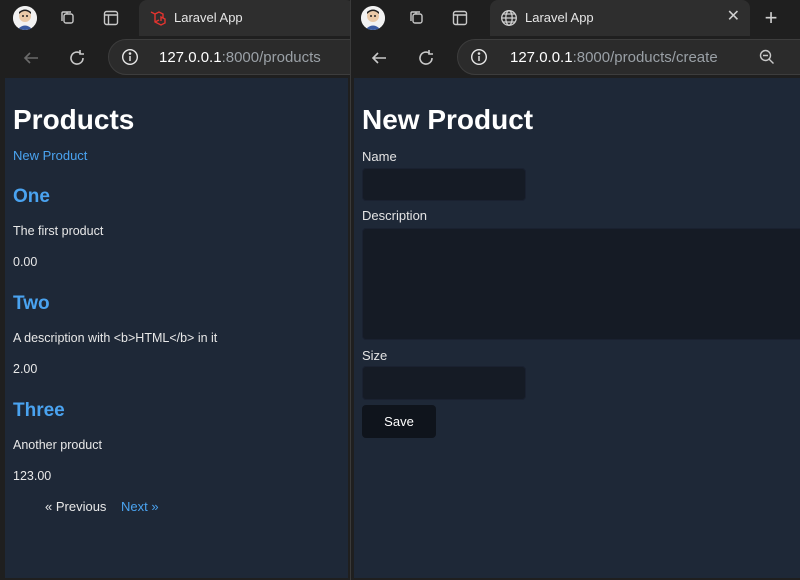  Describe the element at coordinates (76, 506) in the screenshot. I see `pagination-previous: « Previous` at that location.